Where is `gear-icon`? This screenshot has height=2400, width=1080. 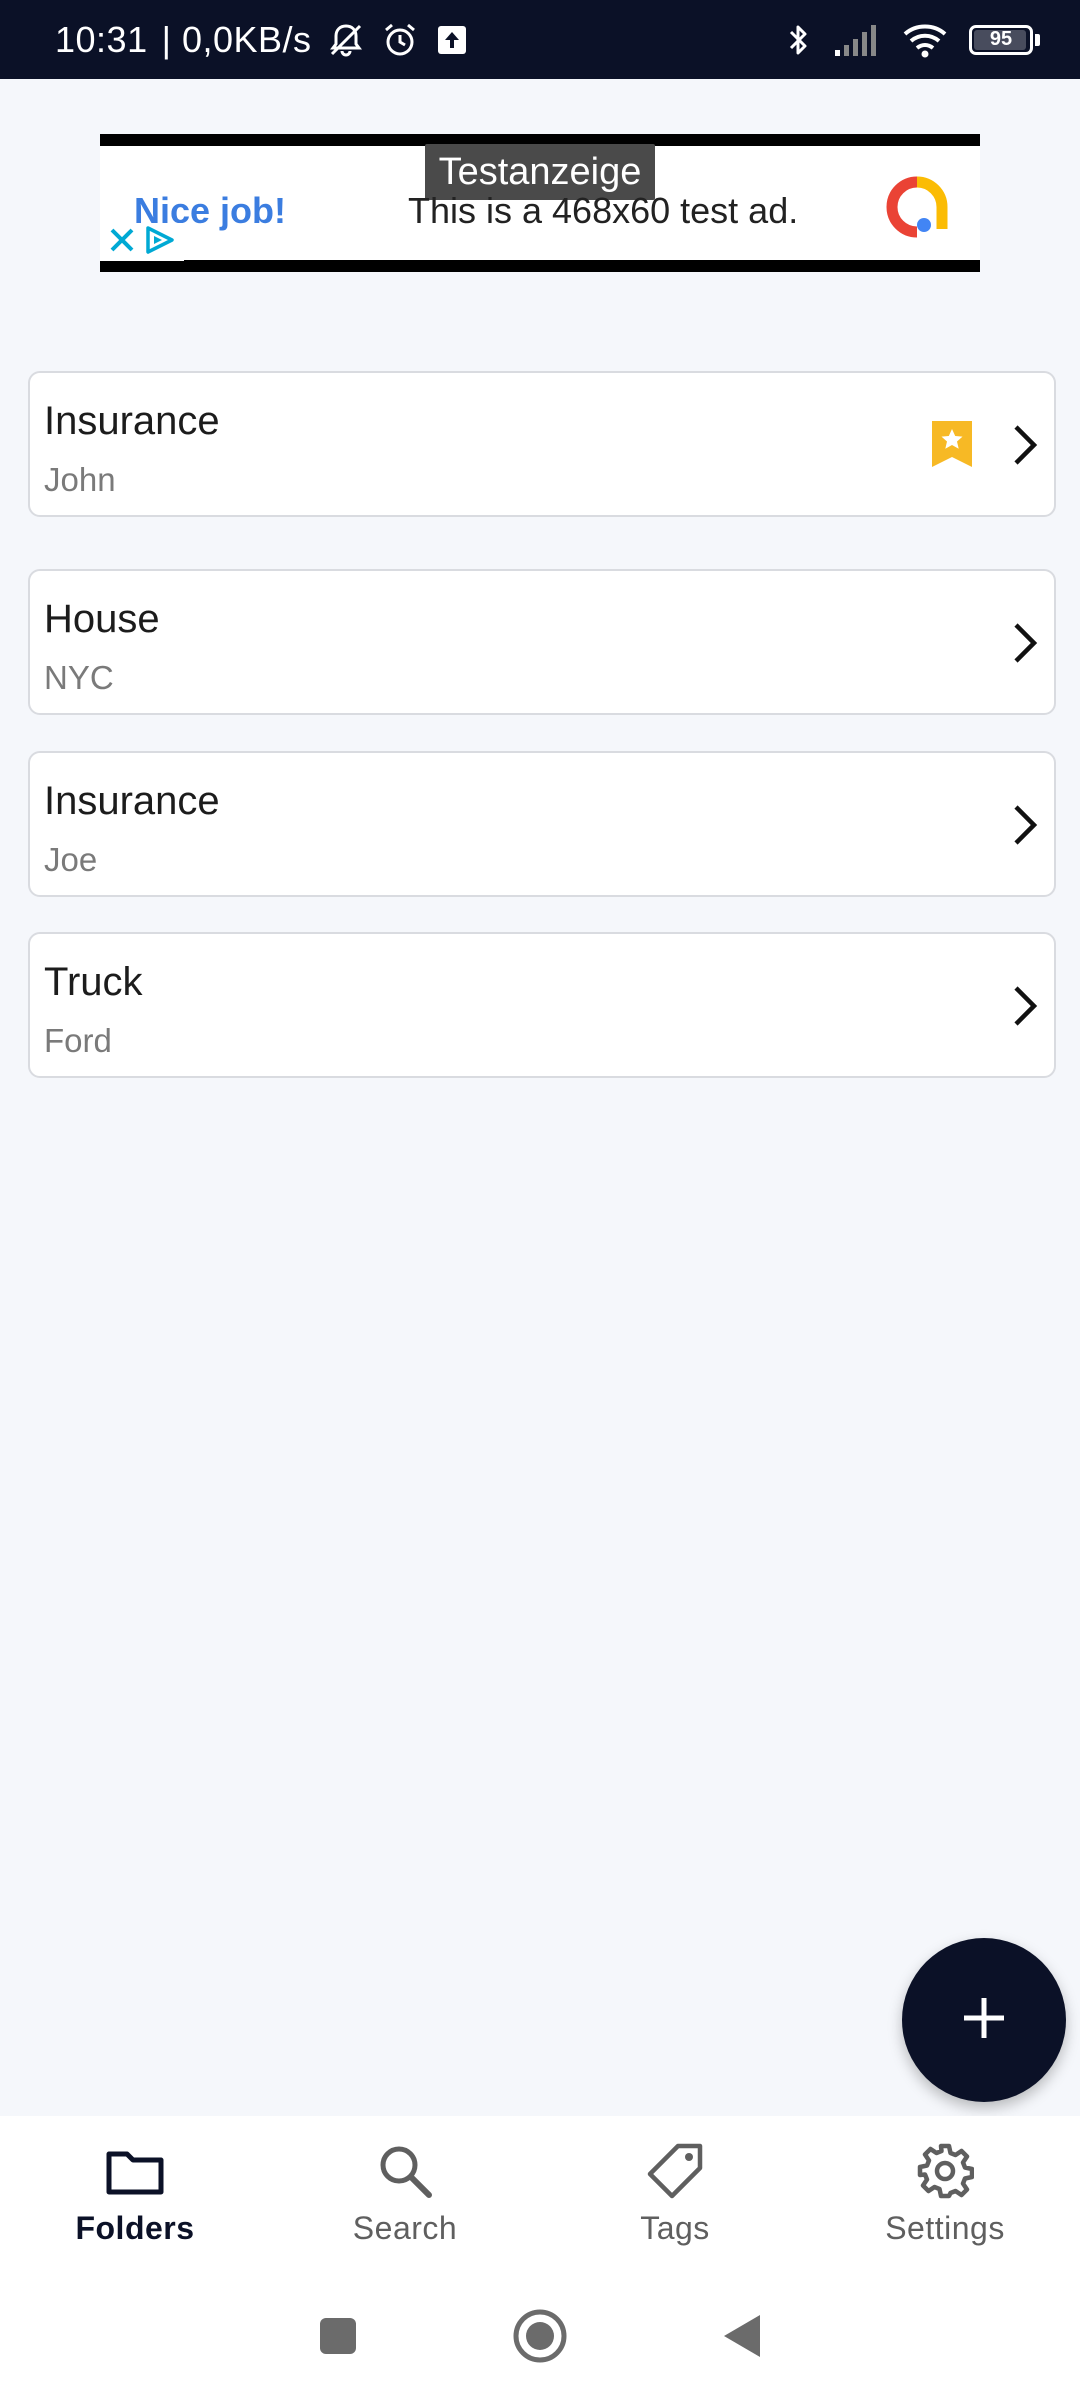
gear-icon is located at coordinates (945, 2171).